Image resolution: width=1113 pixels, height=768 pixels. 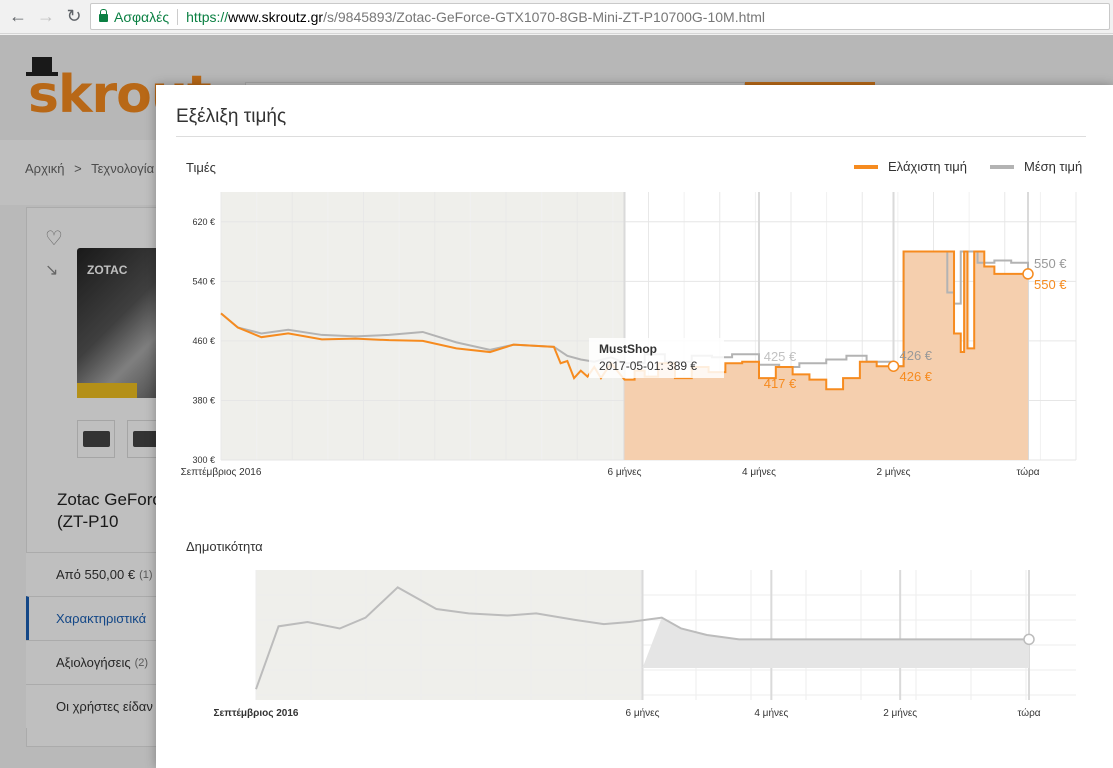 I want to click on prices-section-label: Τιμές, so click(x=201, y=167).